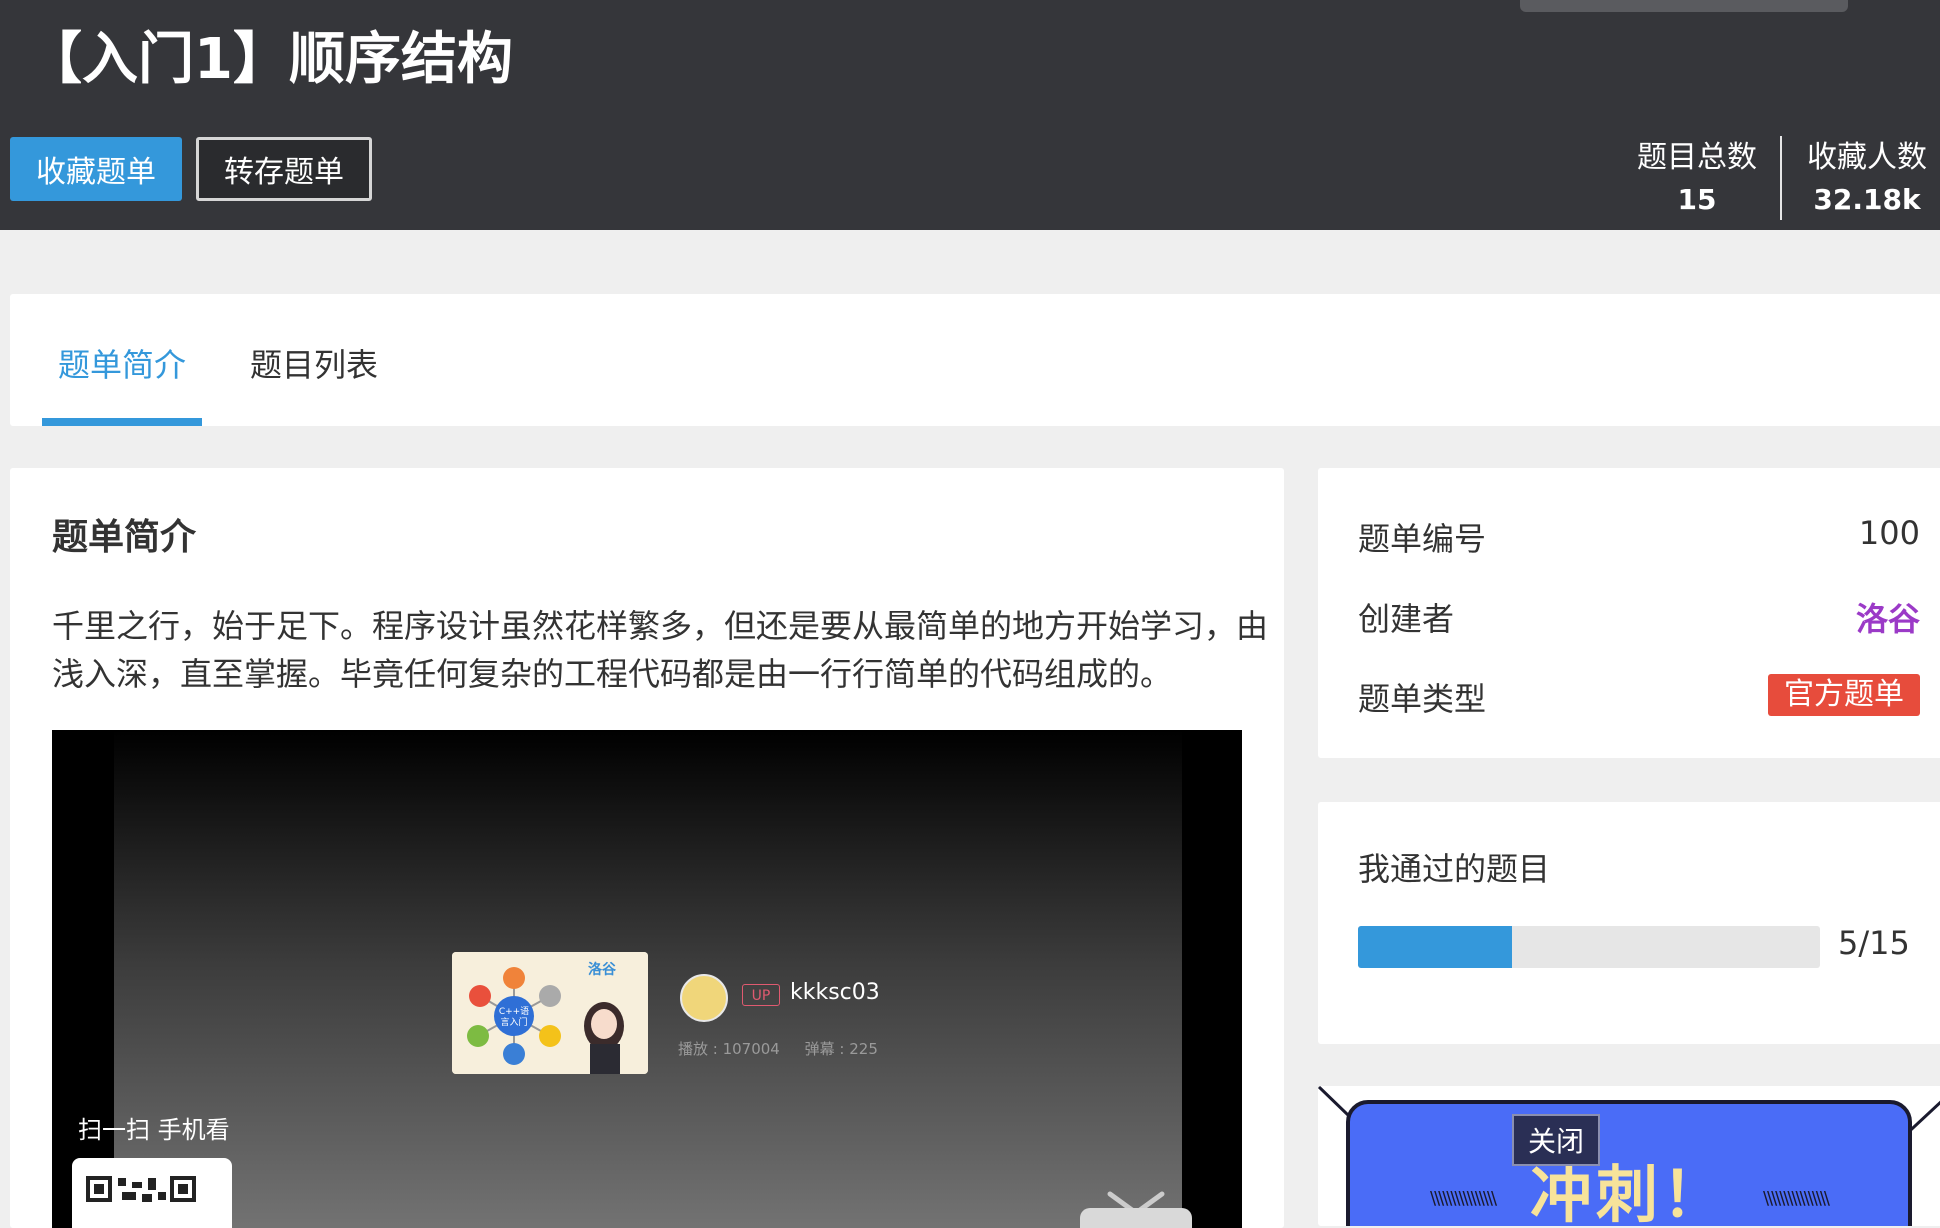 Image resolution: width=1940 pixels, height=1228 pixels. What do you see at coordinates (141, 1189) in the screenshot?
I see `qr-code-icon` at bounding box center [141, 1189].